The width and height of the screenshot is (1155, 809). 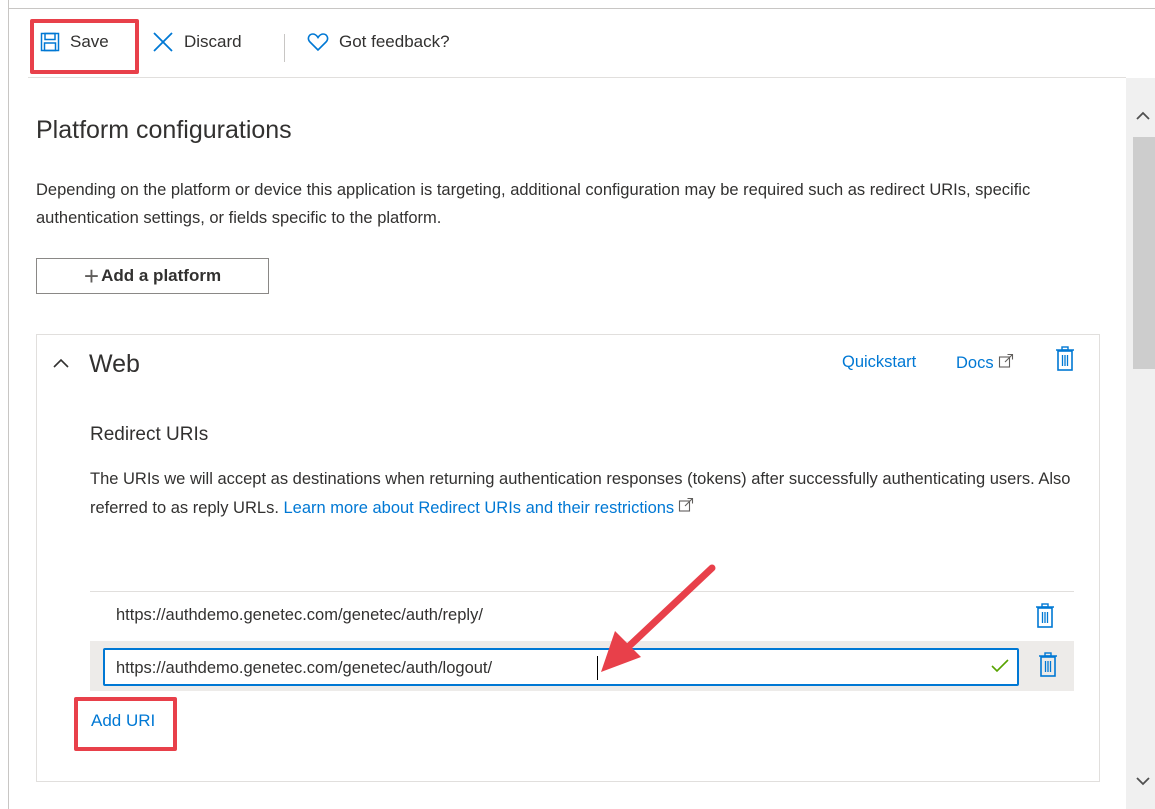 I want to click on feedback-button: Got feedback?, so click(x=378, y=42).